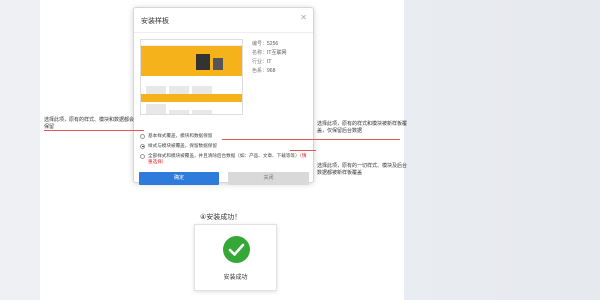 The image size is (600, 300). Describe the element at coordinates (191, 77) in the screenshot. I see `template-preview-image` at that location.